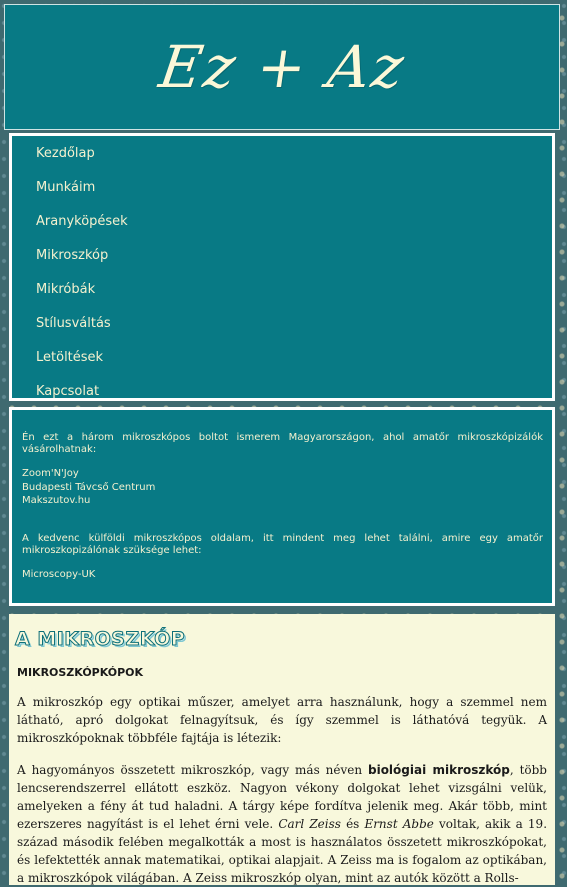  Describe the element at coordinates (282, 259) in the screenshot. I see `nav-item-mikroszkop: Mikroszkóp` at that location.